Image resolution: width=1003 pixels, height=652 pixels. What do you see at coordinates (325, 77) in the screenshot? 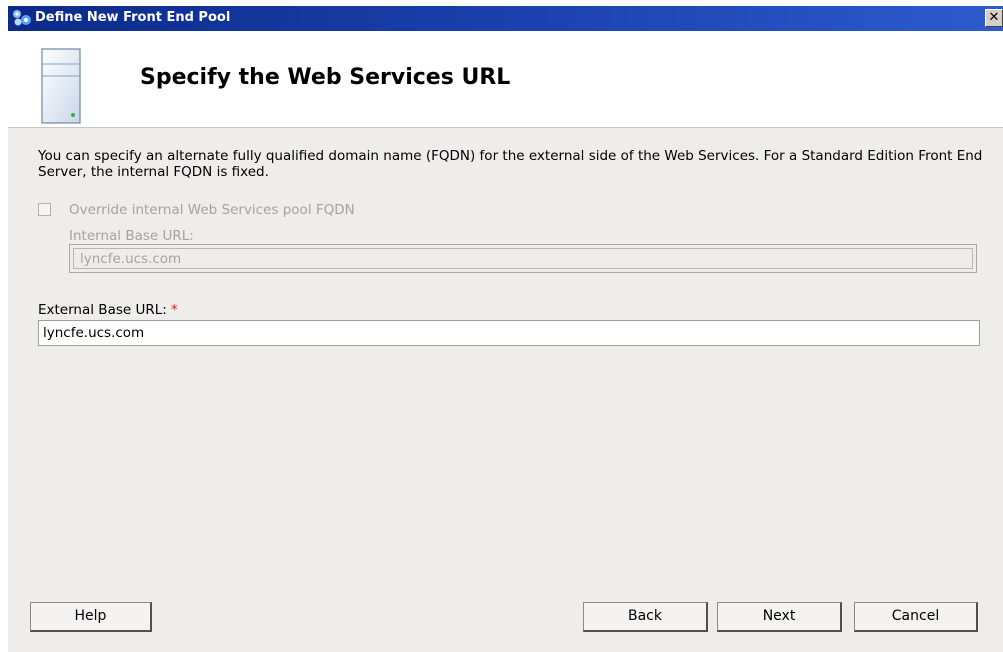
I see `page-title: Specify the Web Services URL` at bounding box center [325, 77].